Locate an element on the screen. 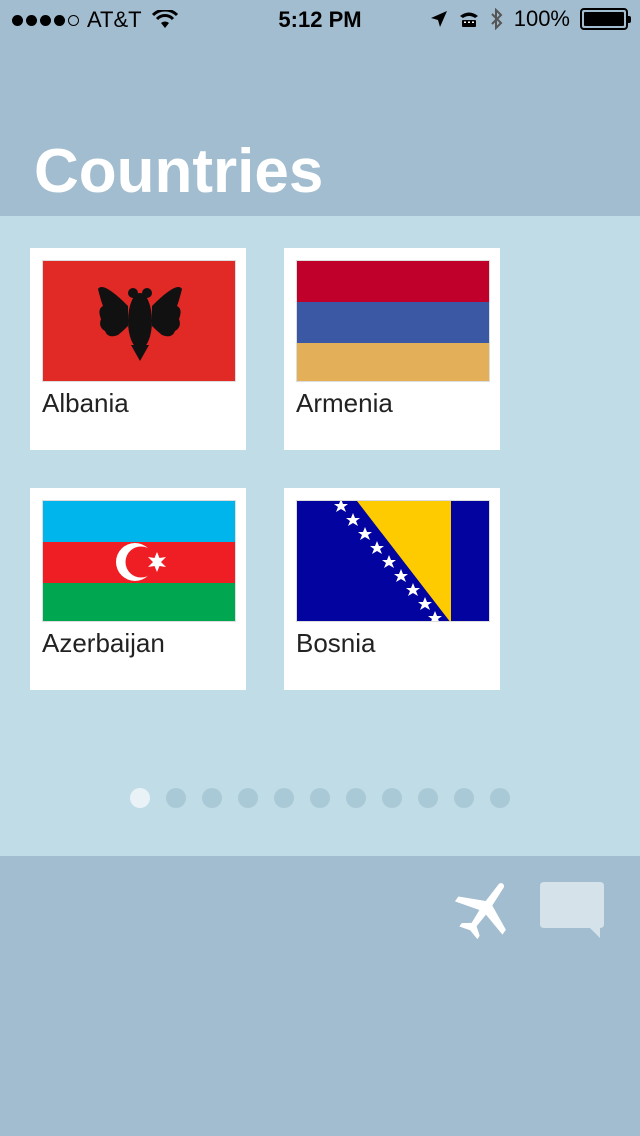 The height and width of the screenshot is (1136, 640). page-title: Countries is located at coordinates (179, 171).